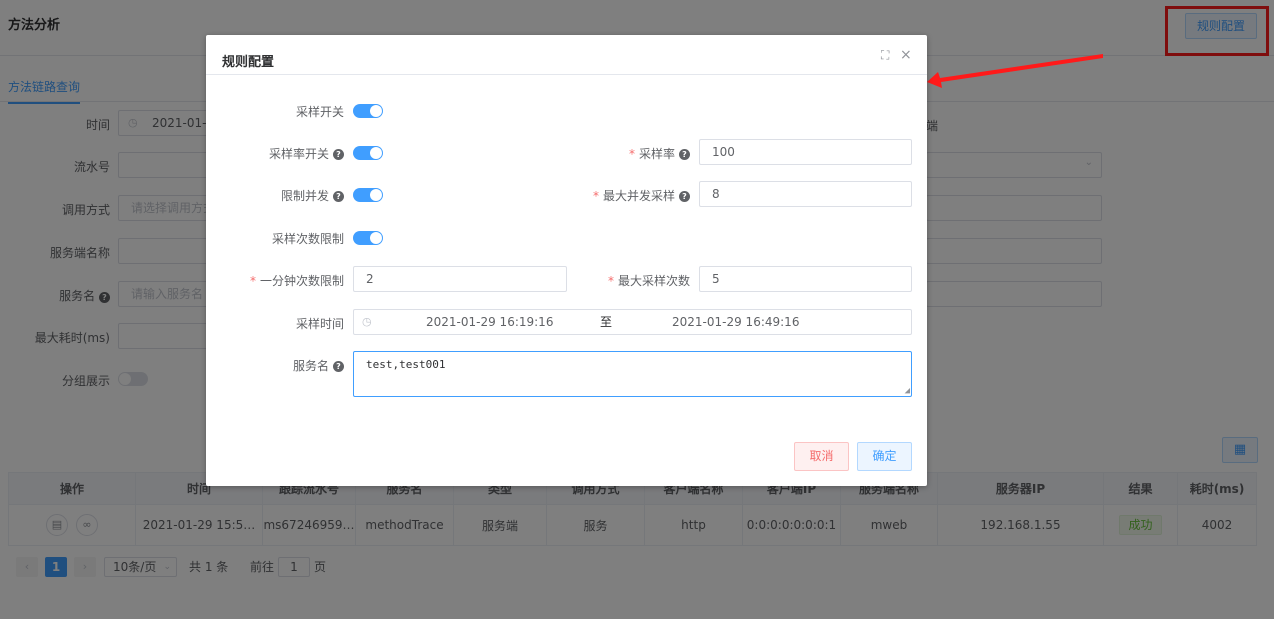 This screenshot has width=1274, height=619. What do you see at coordinates (368, 153) in the screenshot?
I see `rate-switch` at bounding box center [368, 153].